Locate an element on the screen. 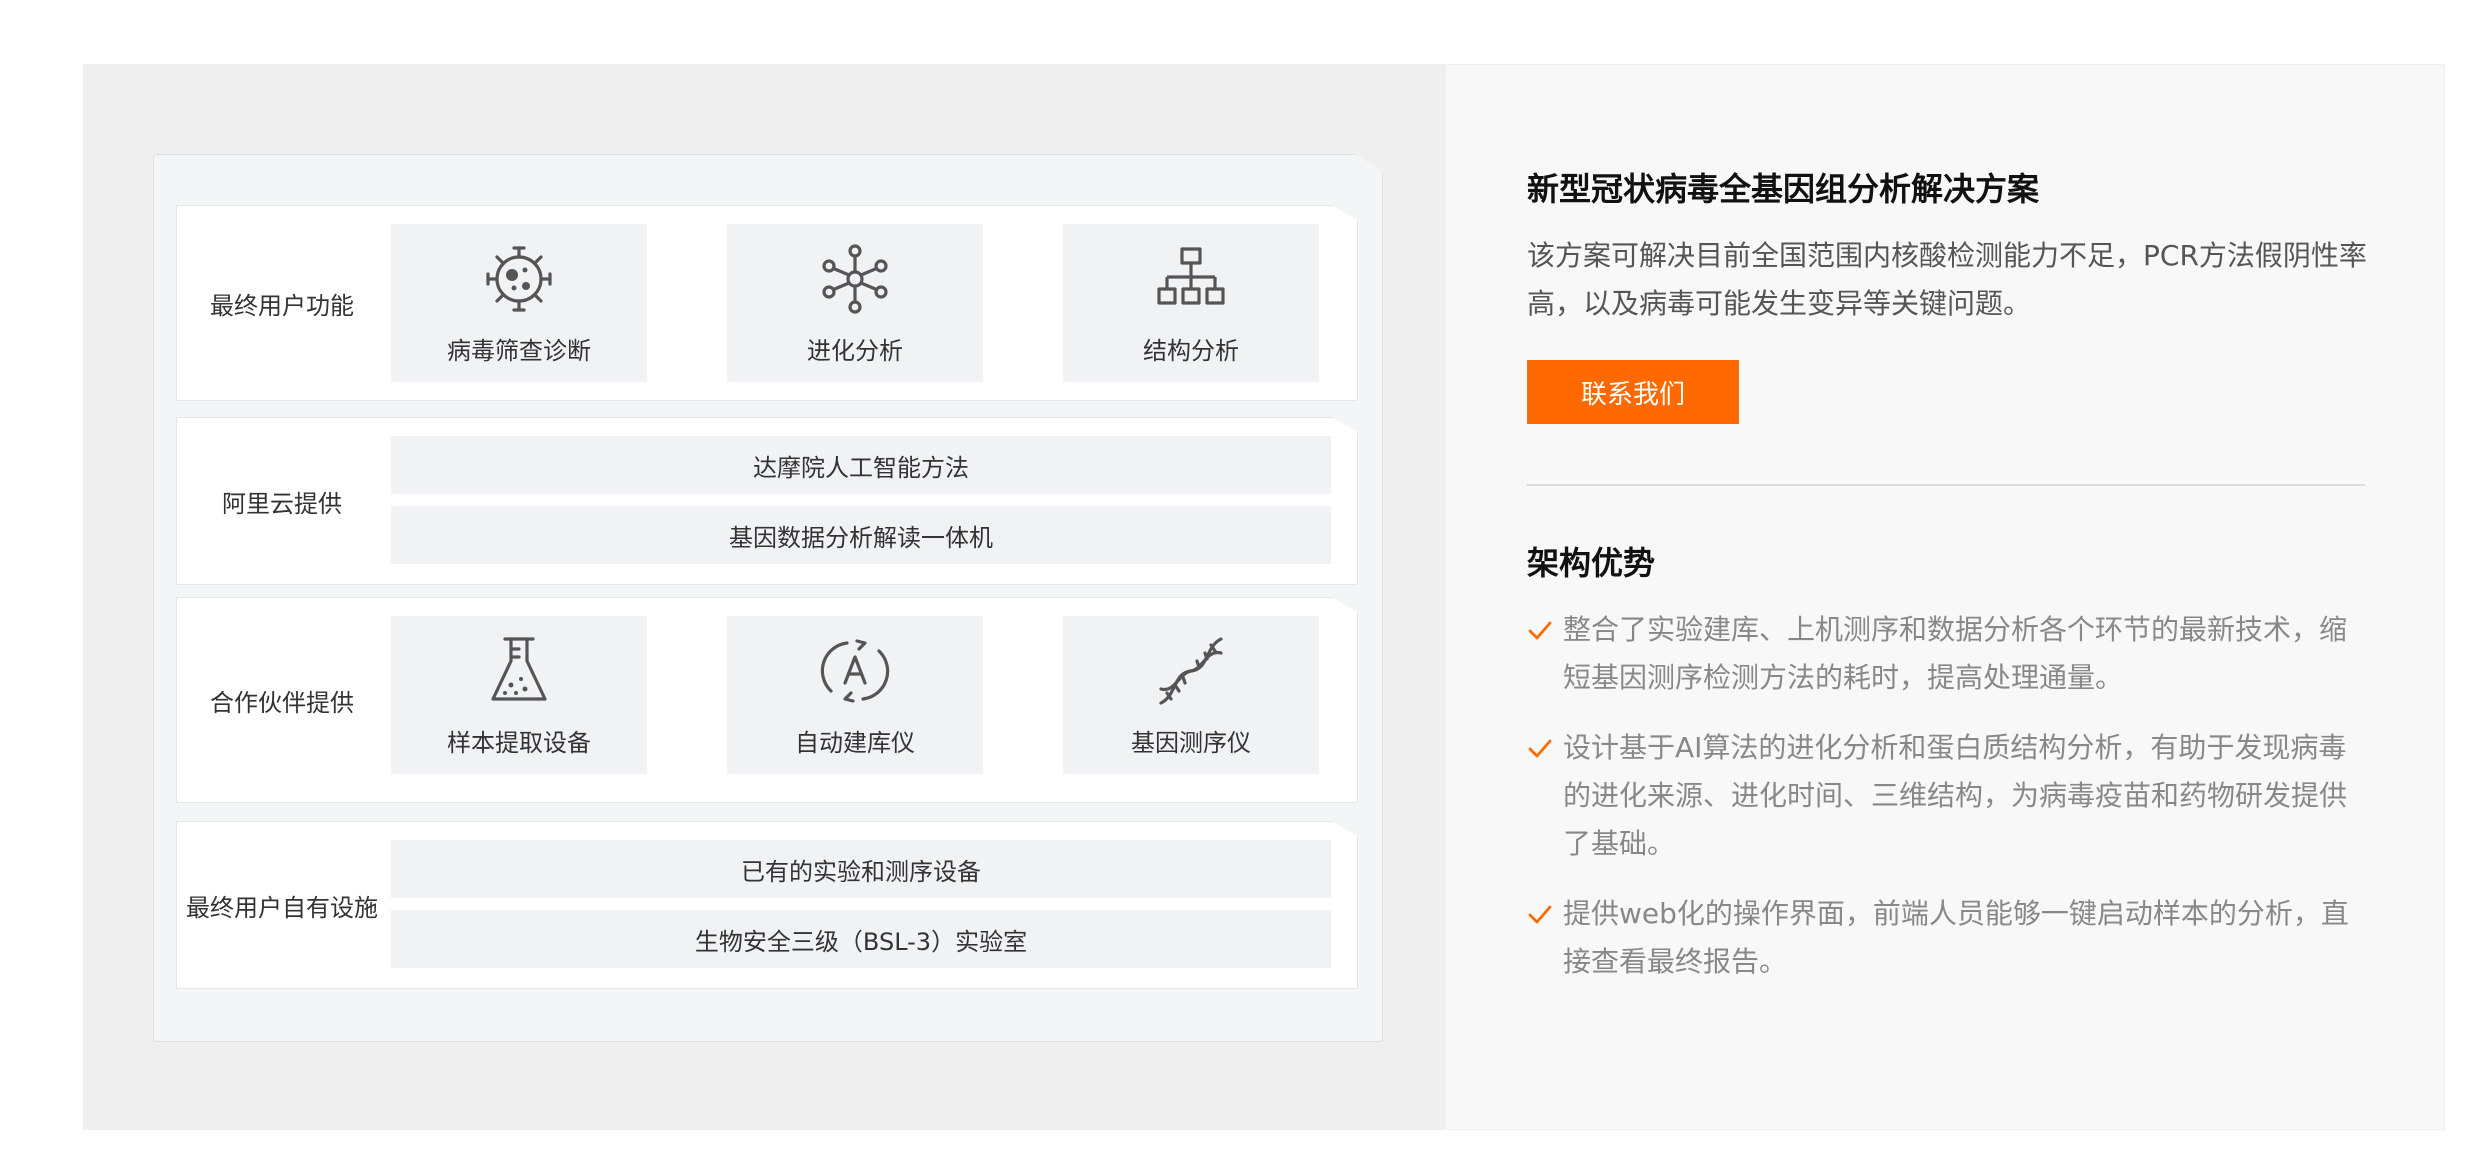 The image size is (2479, 1159). tile-structure-analysis: 结构分析 is located at coordinates (1191, 303).